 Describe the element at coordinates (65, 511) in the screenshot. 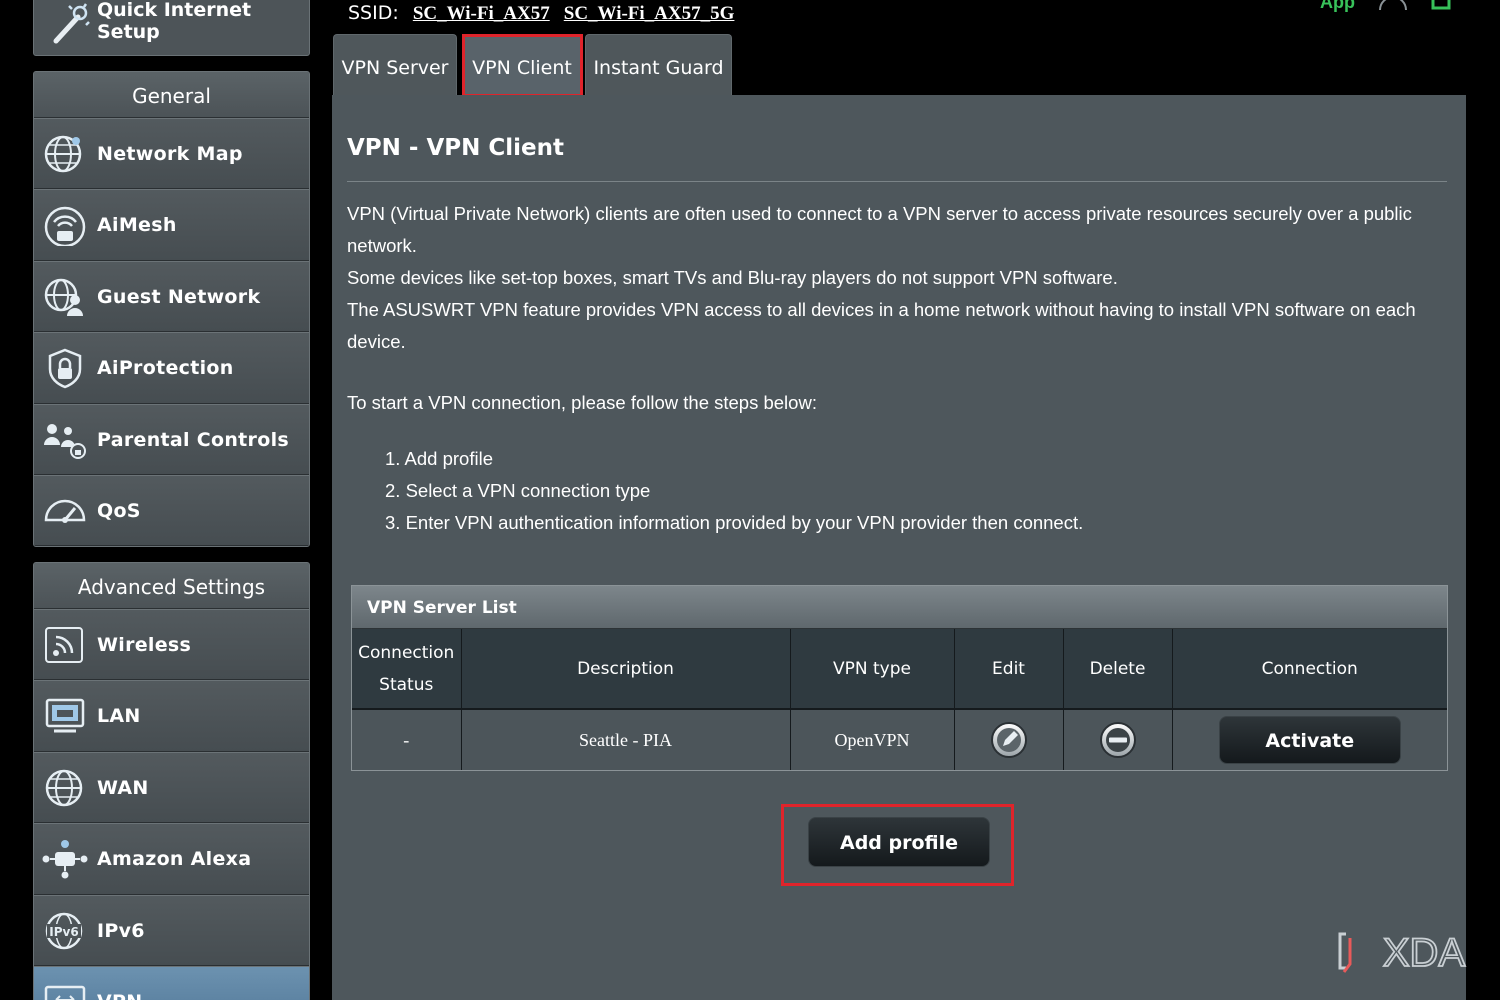

I see `gauge-icon` at that location.